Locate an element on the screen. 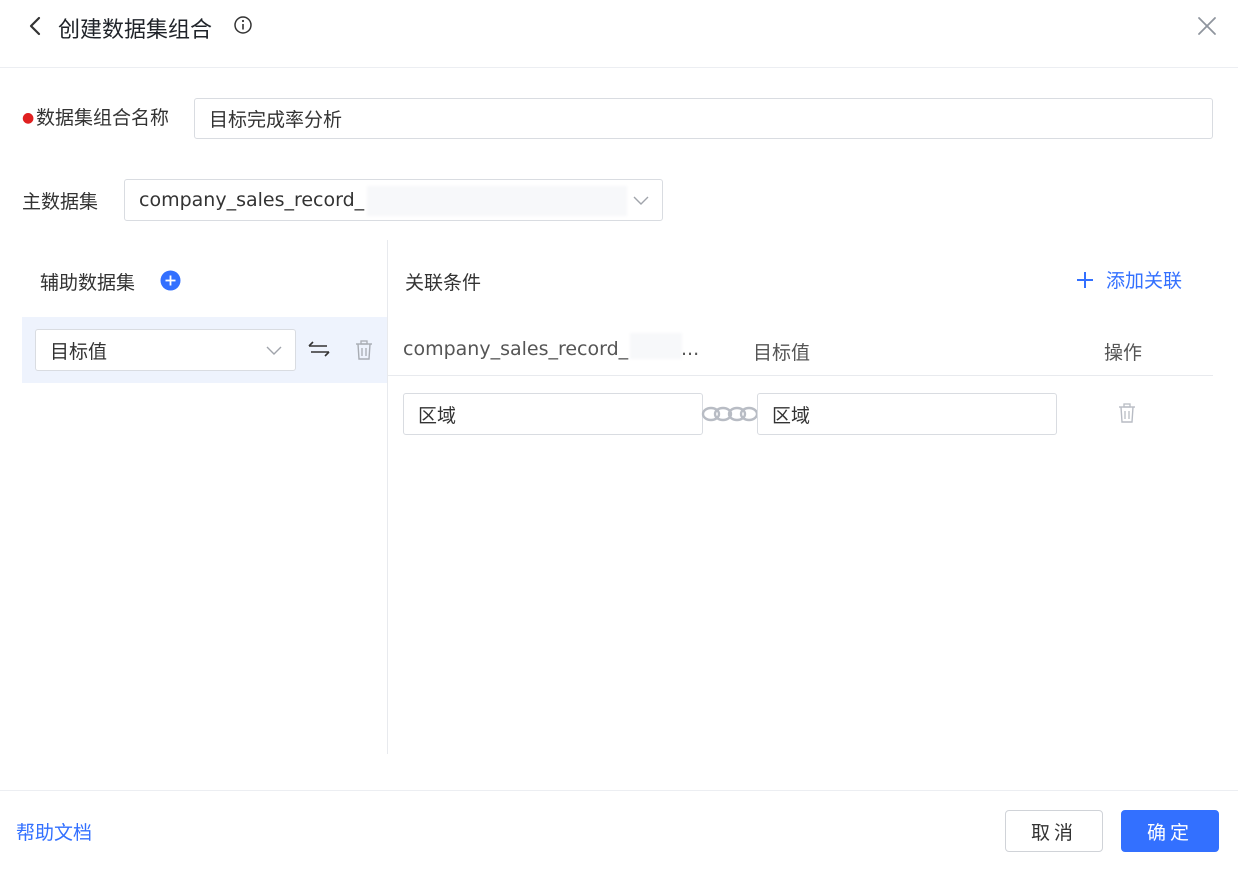  confirm-button: 确定 is located at coordinates (1170, 831).